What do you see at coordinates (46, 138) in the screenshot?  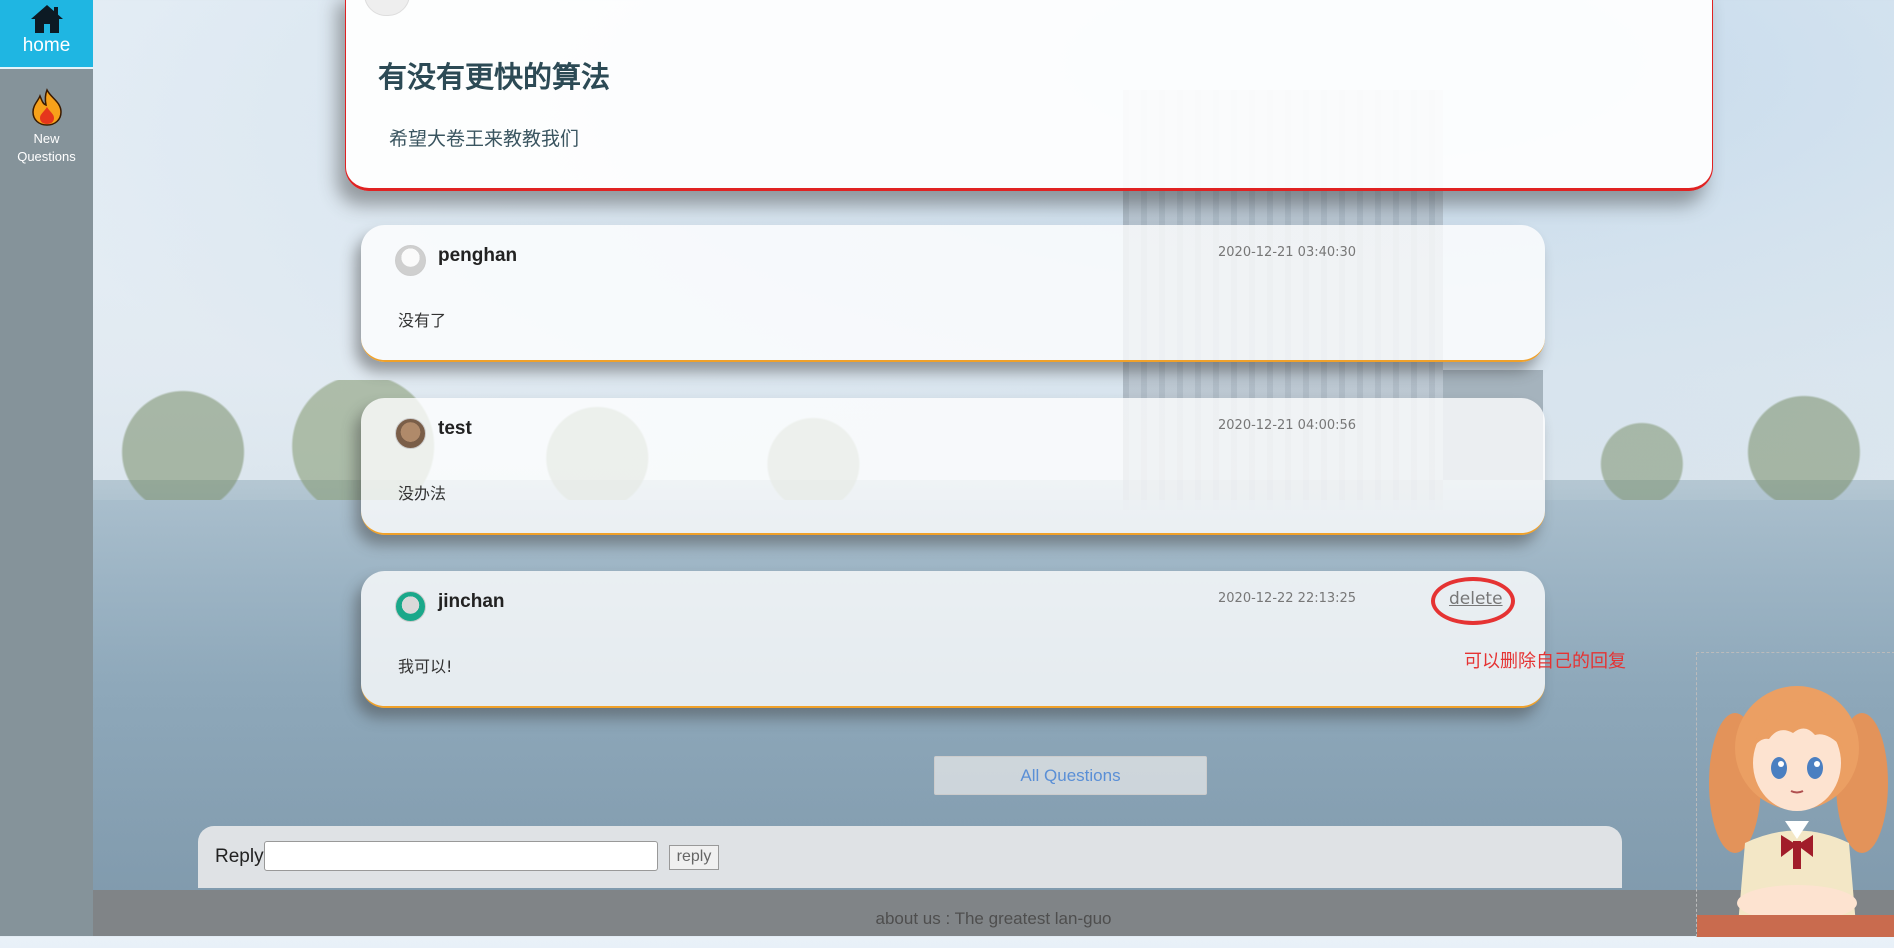 I see `sidebar-item-label: New` at bounding box center [46, 138].